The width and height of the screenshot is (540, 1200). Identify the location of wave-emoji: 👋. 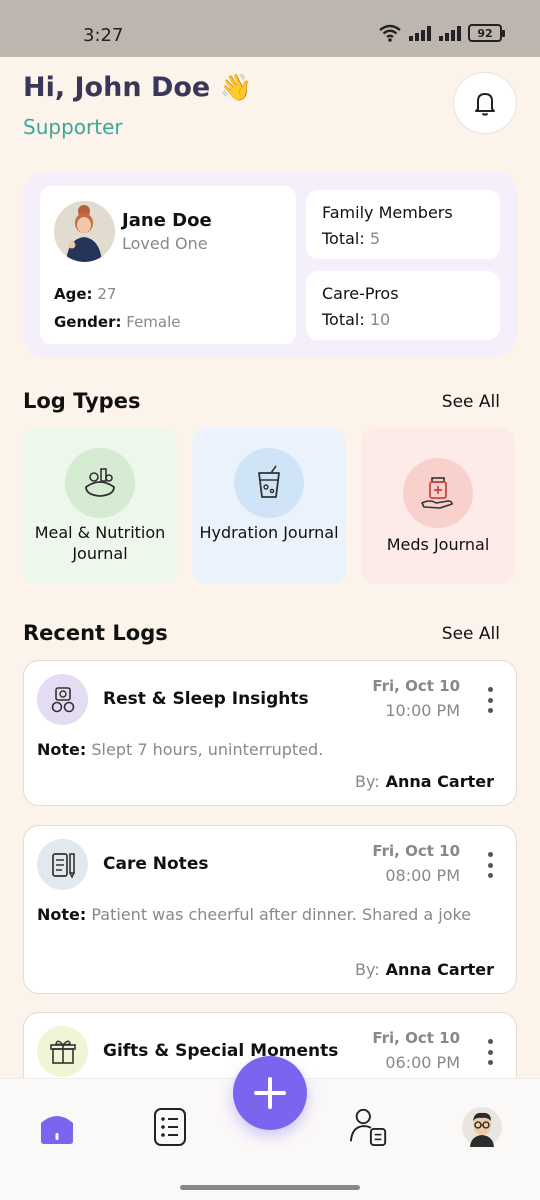
(236, 88).